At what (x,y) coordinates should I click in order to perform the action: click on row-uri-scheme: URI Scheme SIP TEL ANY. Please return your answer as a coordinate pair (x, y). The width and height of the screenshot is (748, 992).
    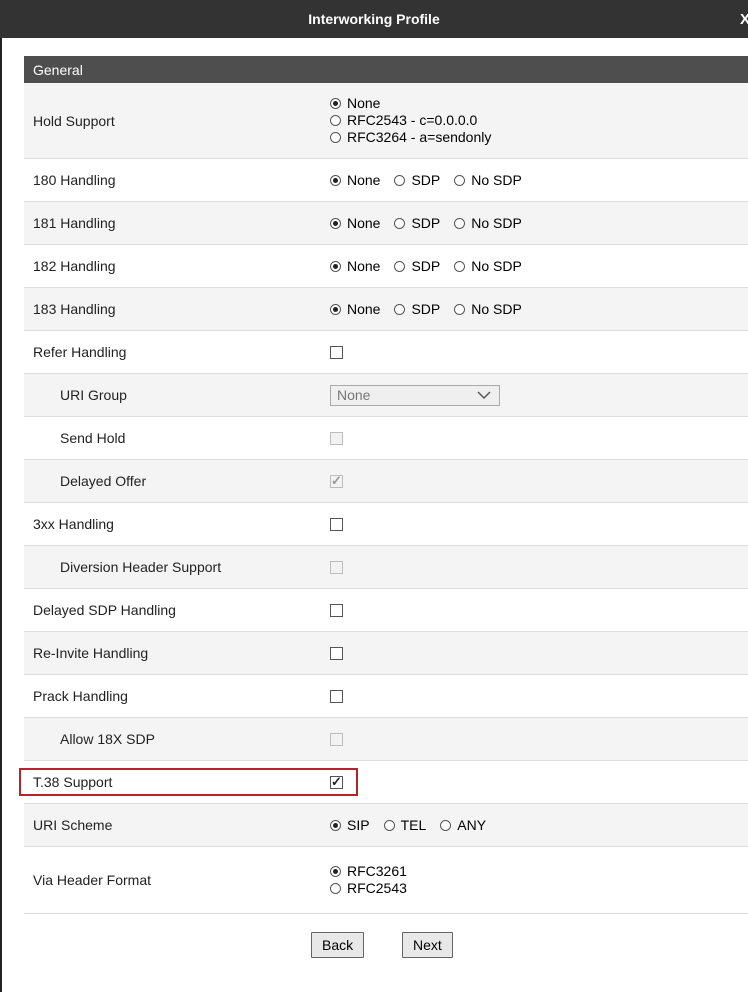
    Looking at the image, I should click on (386, 825).